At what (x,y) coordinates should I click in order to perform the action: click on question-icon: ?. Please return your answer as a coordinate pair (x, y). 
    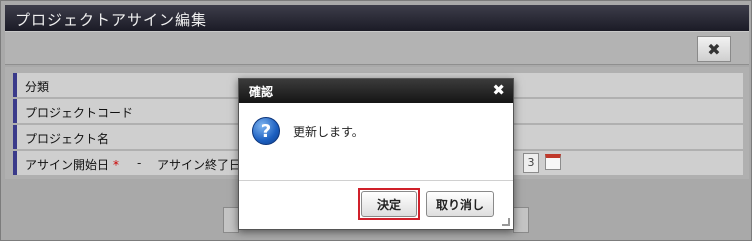
    Looking at the image, I should click on (266, 131).